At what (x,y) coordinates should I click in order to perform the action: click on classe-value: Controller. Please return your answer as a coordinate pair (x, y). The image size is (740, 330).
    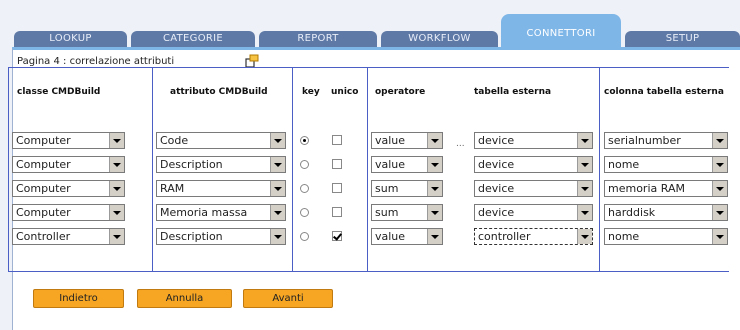
    Looking at the image, I should click on (43, 236).